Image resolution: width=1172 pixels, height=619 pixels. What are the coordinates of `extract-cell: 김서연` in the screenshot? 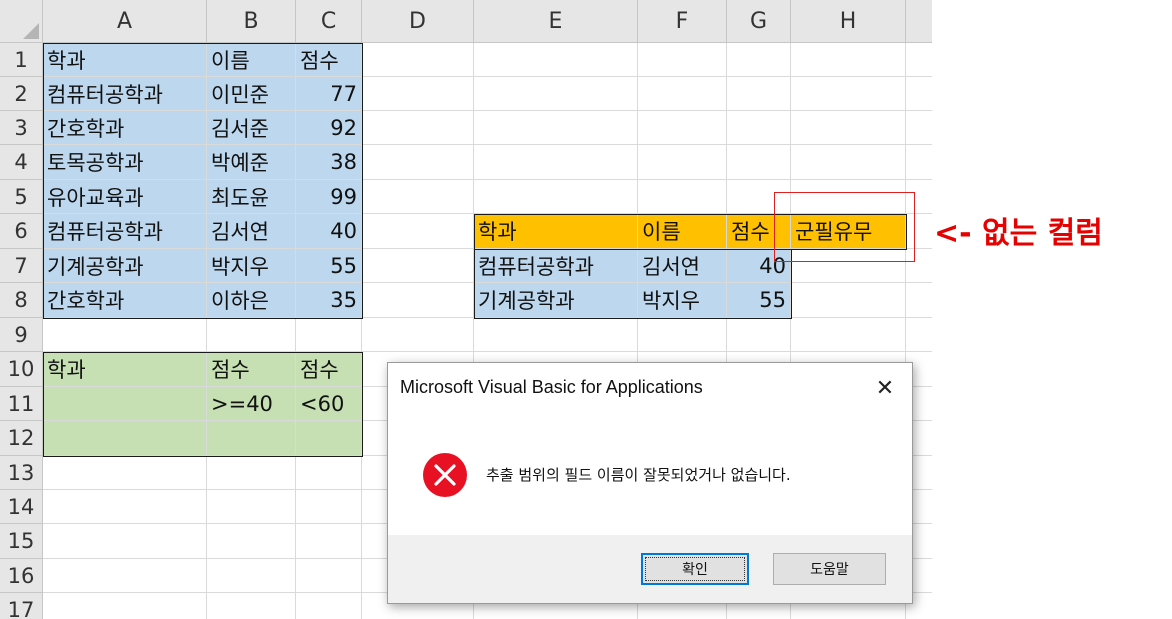 It's located at (682, 266).